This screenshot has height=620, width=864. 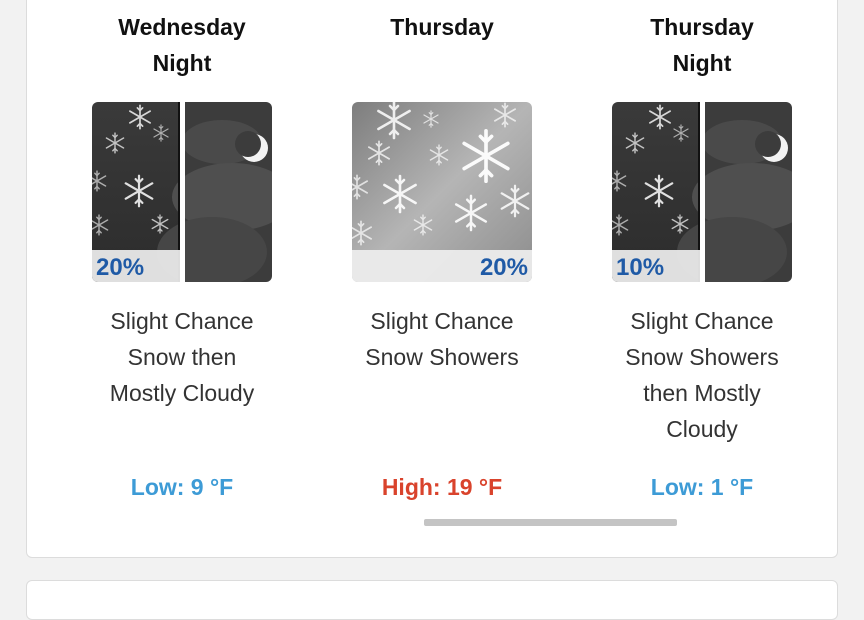 What do you see at coordinates (442, 27) in the screenshot?
I see `period-name: Thursday` at bounding box center [442, 27].